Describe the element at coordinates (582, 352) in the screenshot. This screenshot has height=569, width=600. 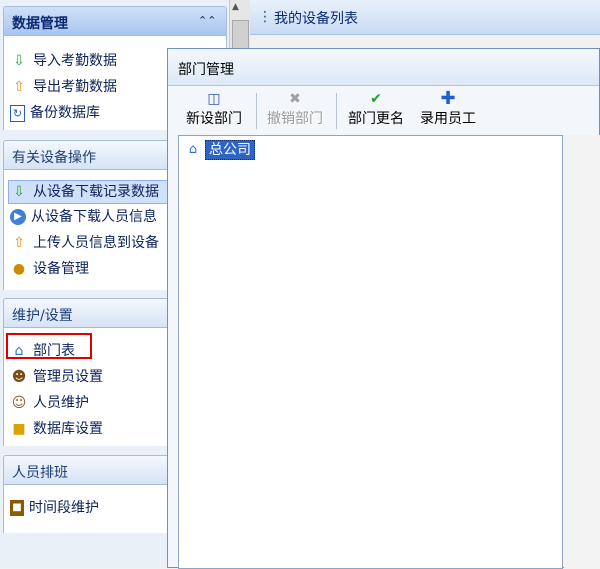
I see `dialog-side-panel` at that location.